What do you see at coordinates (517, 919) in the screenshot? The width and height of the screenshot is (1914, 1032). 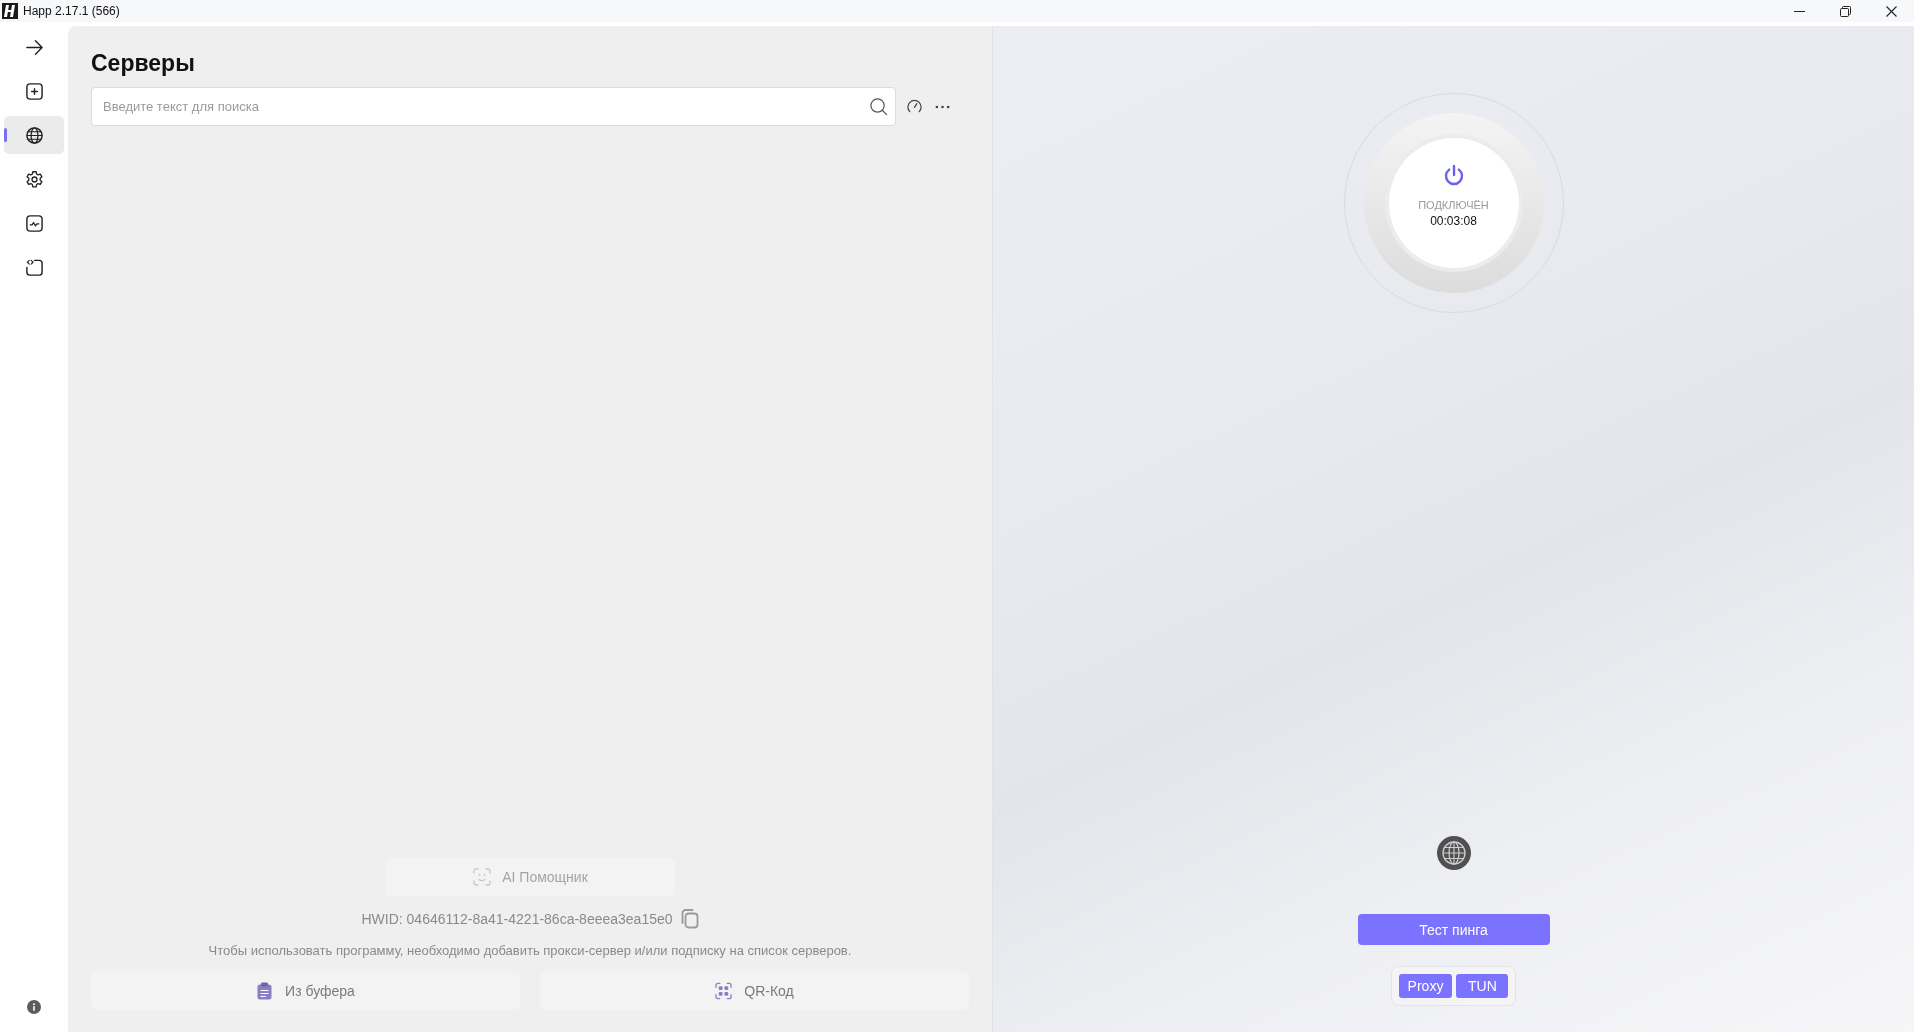 I see `hwid-text: HWID: 04646112-8a41-4221-86ca-8eeea3ea15e0` at bounding box center [517, 919].